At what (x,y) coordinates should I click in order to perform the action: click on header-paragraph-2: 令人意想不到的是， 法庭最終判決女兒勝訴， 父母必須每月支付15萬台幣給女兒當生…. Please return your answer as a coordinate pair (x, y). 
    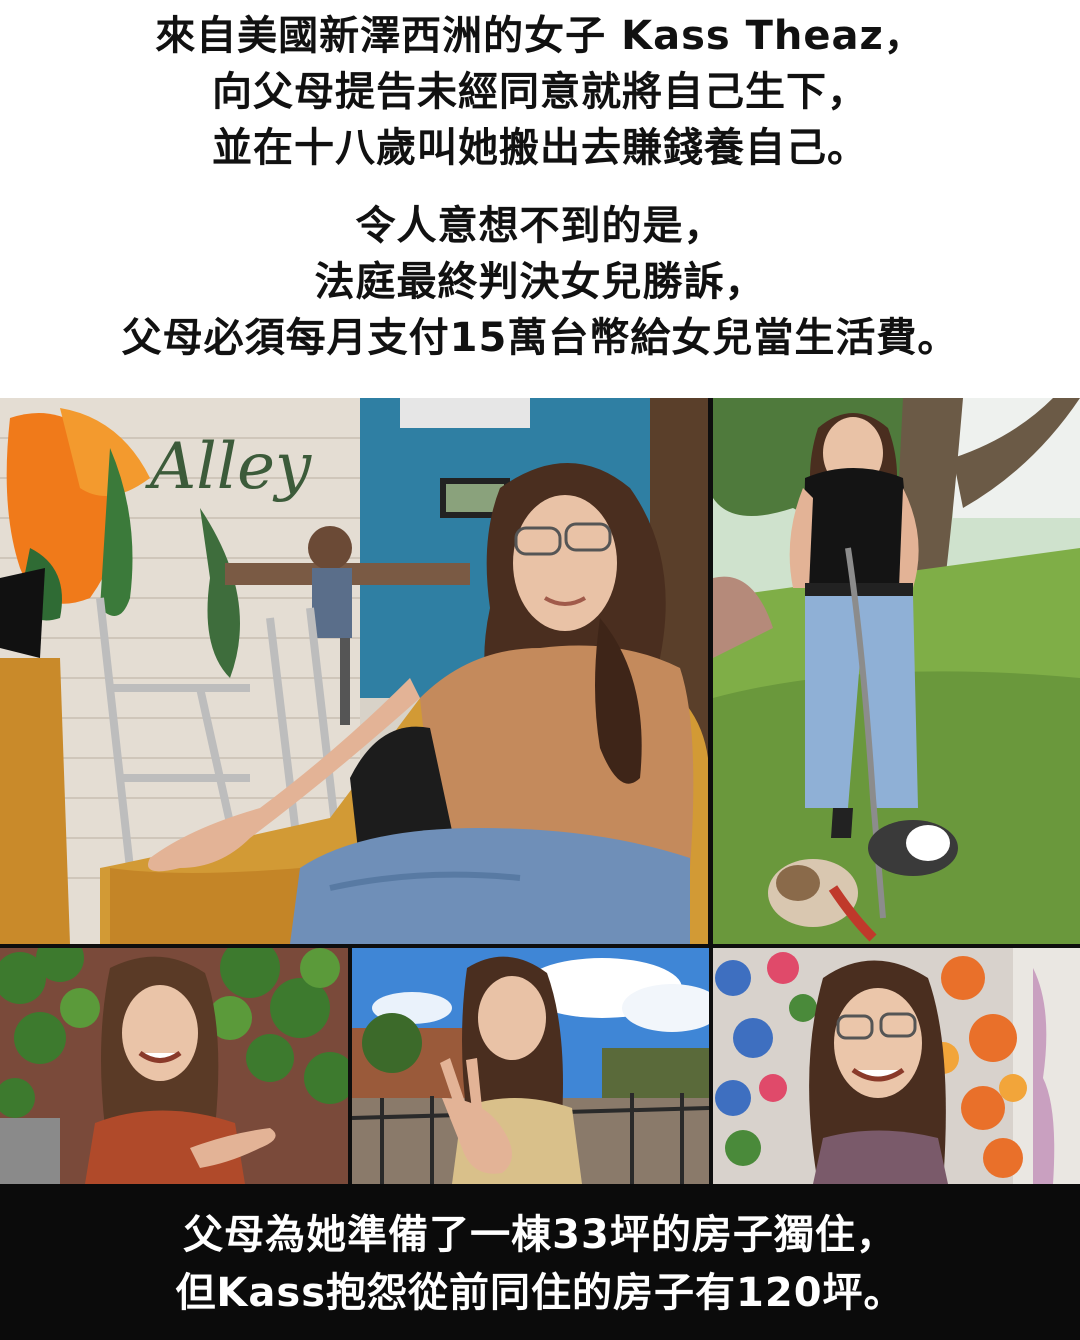
    Looking at the image, I should click on (540, 282).